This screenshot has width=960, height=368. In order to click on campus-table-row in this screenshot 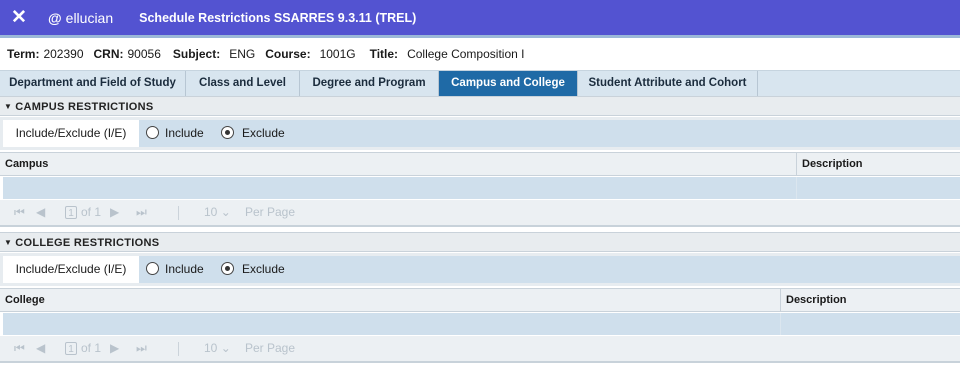, I will do `click(481, 188)`.